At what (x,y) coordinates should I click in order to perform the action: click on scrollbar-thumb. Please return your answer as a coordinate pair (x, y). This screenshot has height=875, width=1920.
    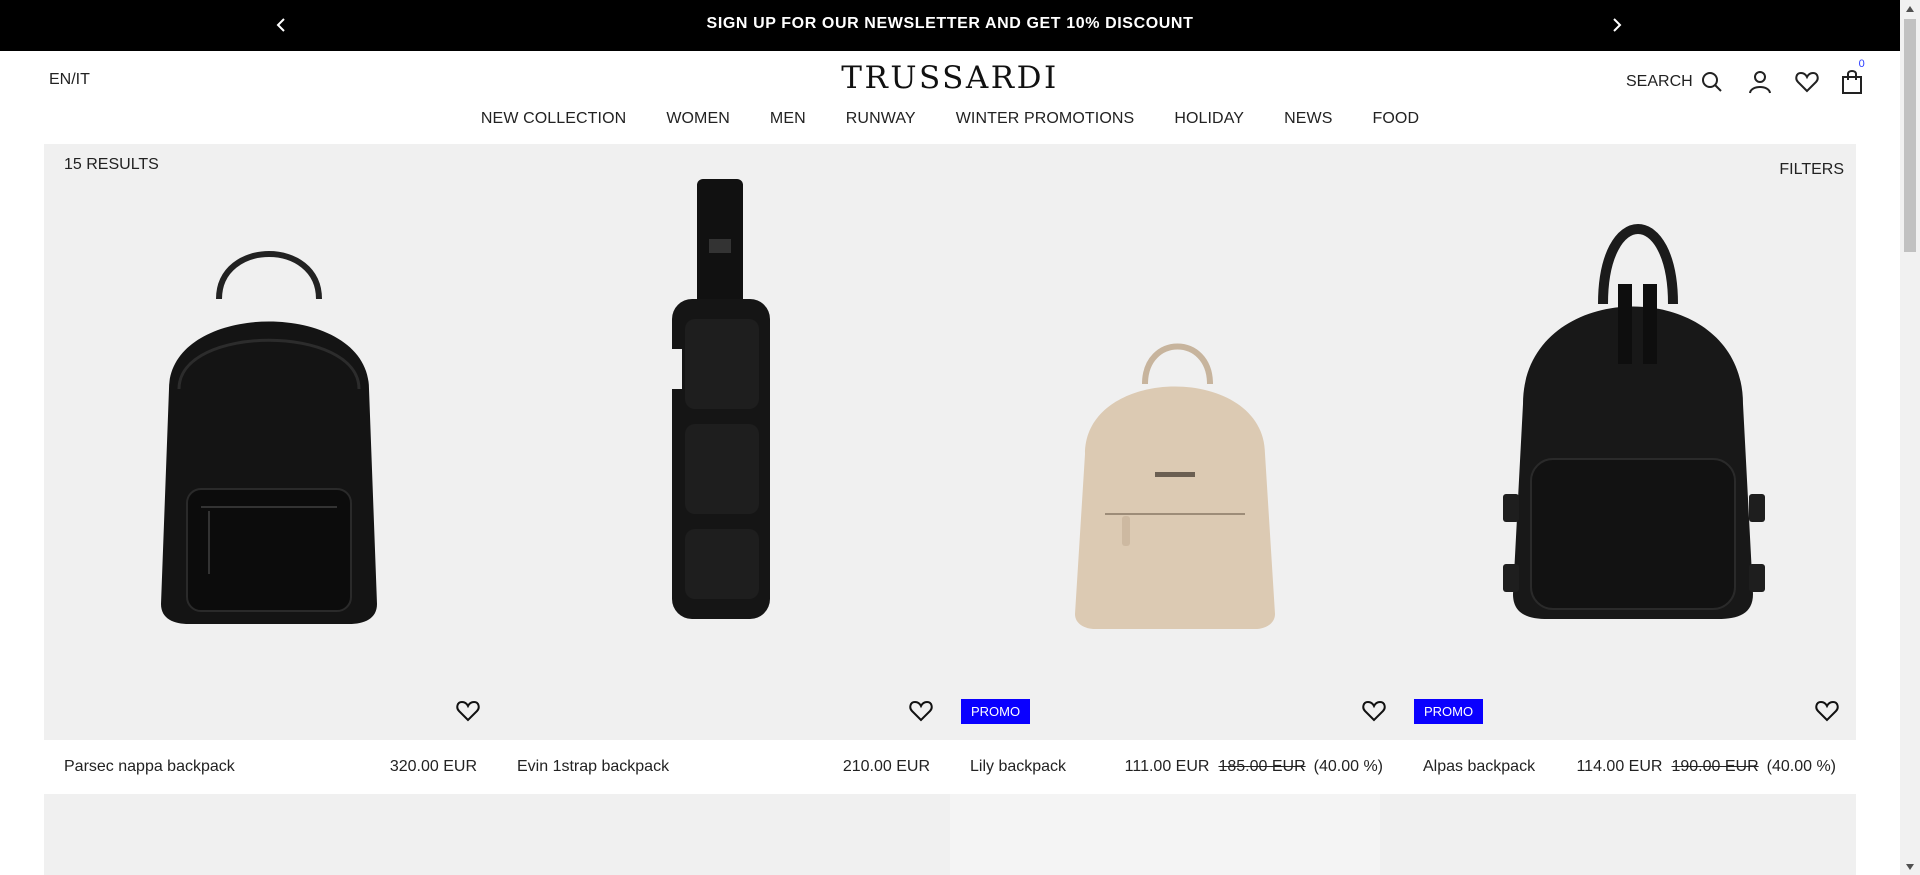
    Looking at the image, I should click on (1910, 135).